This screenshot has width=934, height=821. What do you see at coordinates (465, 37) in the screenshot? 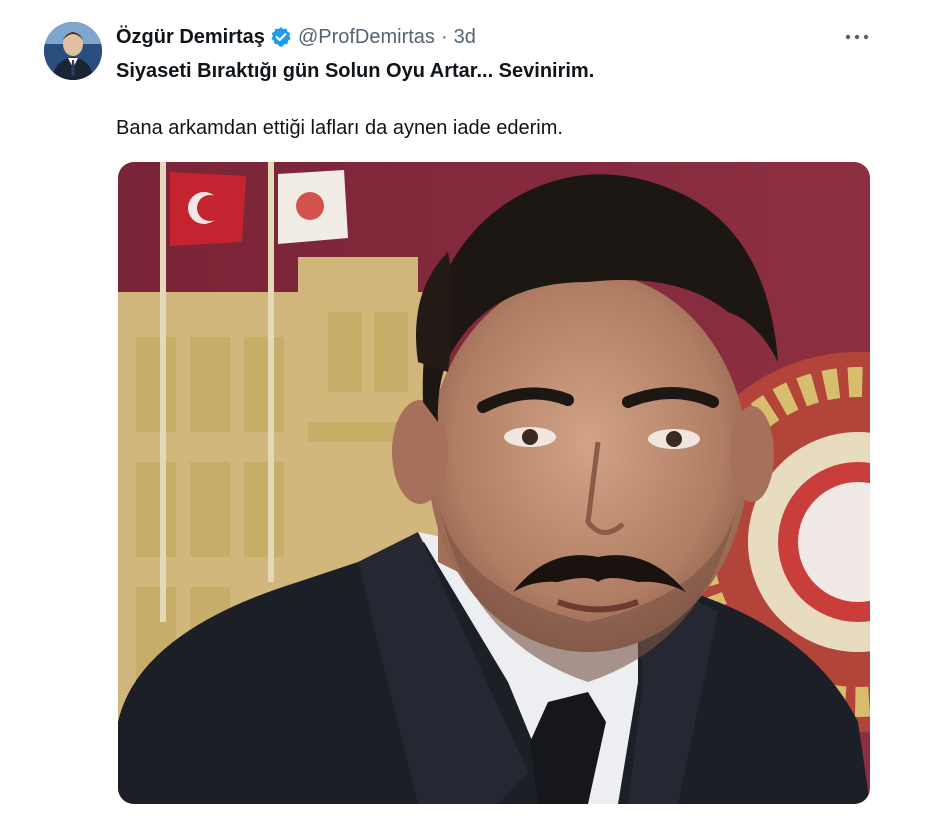
I see `tweet-timestamp: 3d` at bounding box center [465, 37].